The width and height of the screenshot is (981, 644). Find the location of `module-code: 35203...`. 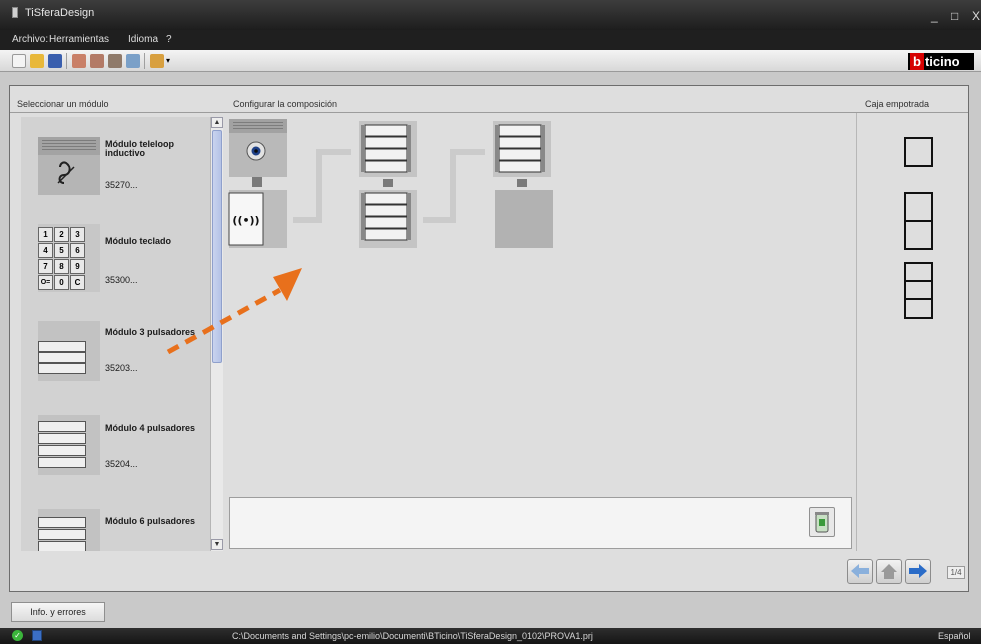

module-code: 35203... is located at coordinates (121, 368).